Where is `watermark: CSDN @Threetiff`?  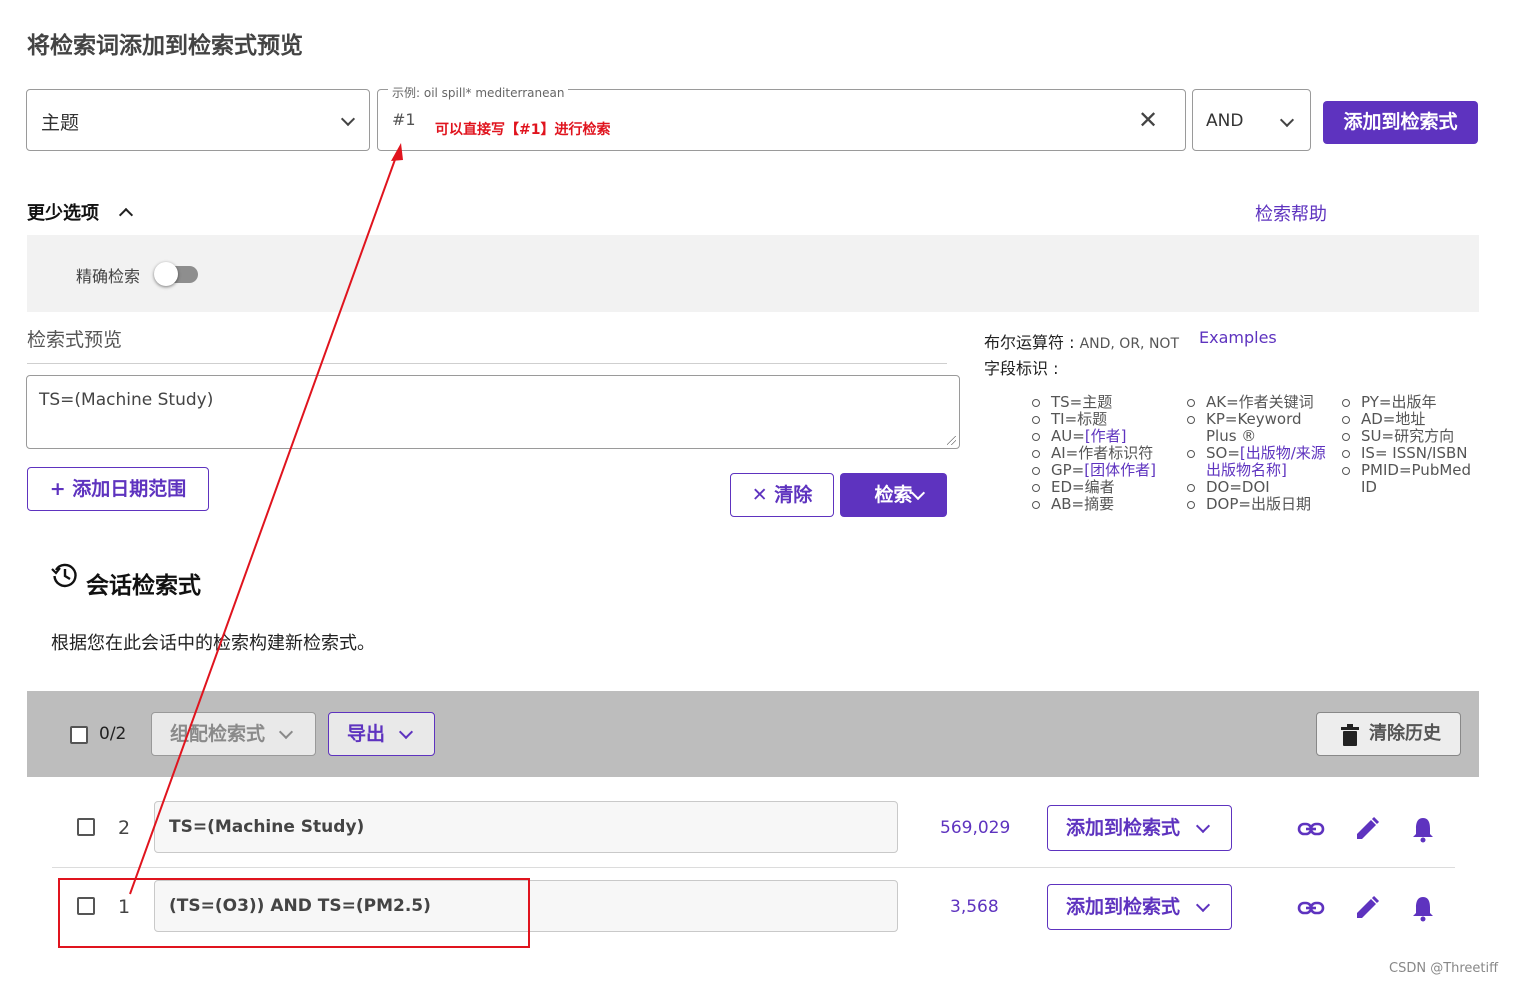 watermark: CSDN @Threetiff is located at coordinates (1444, 968).